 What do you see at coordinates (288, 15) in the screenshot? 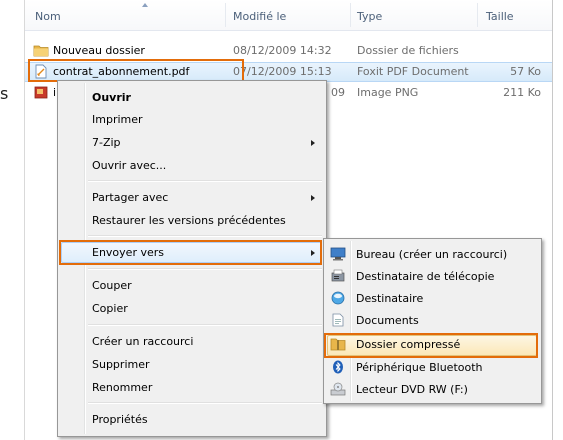
I see `column-header-bar: Nom Modifié le Type Taille` at bounding box center [288, 15].